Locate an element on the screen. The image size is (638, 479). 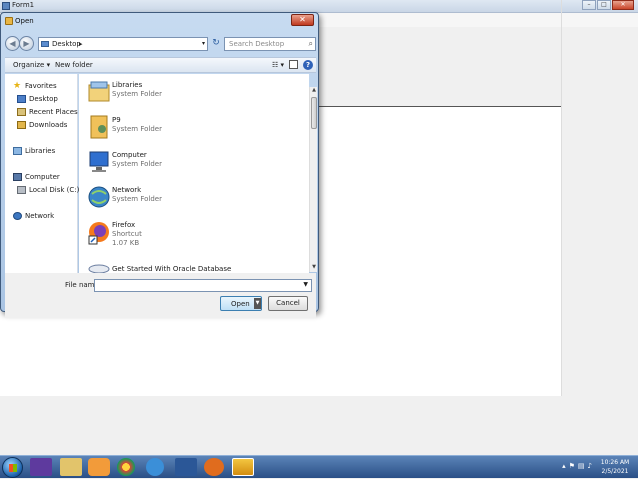
recent-places-icon is located at coordinates (21, 112).